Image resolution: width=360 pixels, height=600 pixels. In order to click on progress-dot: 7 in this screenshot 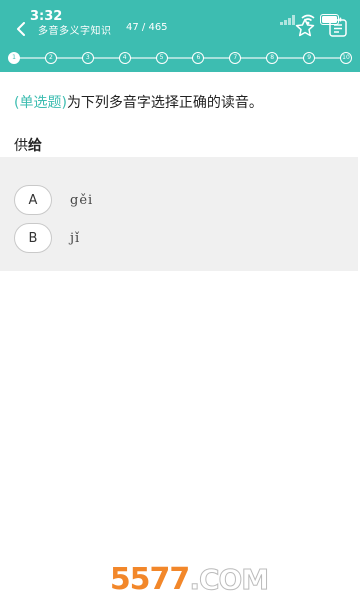, I will do `click(235, 58)`.